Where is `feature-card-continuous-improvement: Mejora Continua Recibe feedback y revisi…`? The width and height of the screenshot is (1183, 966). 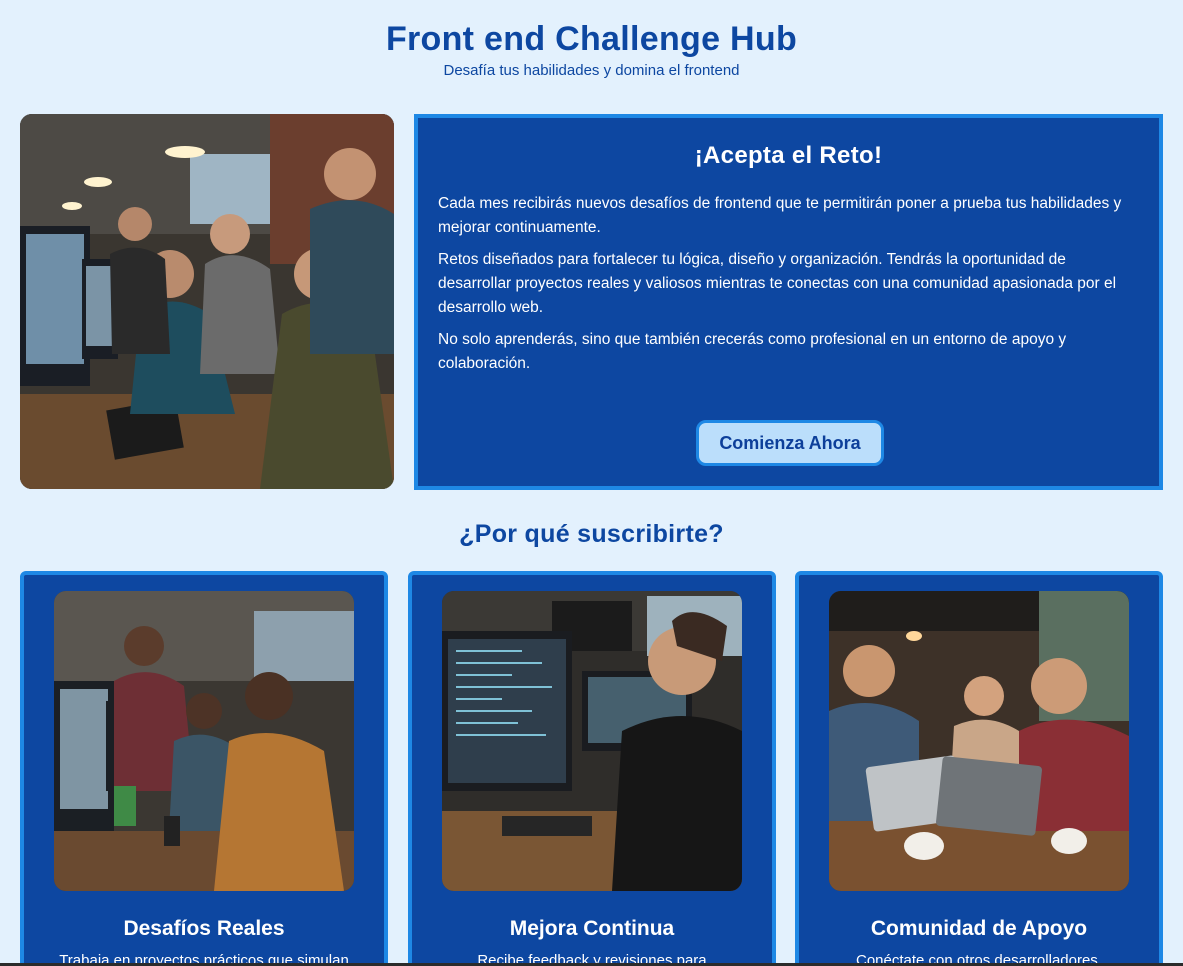
feature-card-continuous-improvement: Mejora Continua Recibe feedback y revisi… is located at coordinates (592, 768).